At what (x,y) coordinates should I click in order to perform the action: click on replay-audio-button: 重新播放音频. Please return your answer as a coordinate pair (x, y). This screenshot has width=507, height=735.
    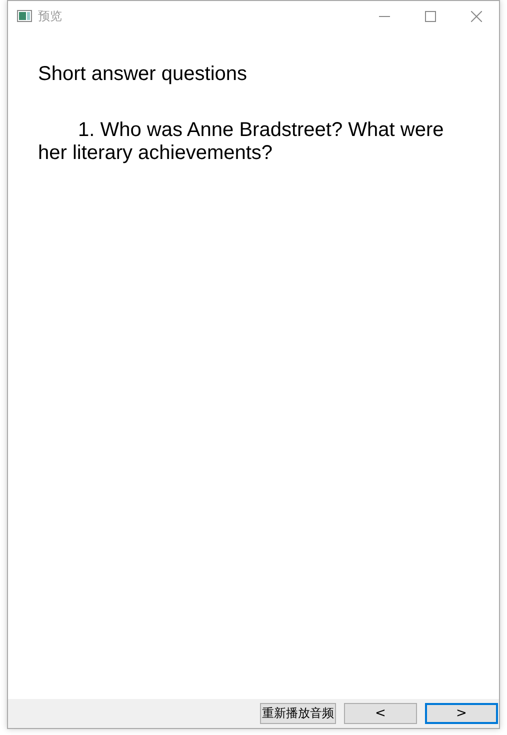
    Looking at the image, I should click on (298, 713).